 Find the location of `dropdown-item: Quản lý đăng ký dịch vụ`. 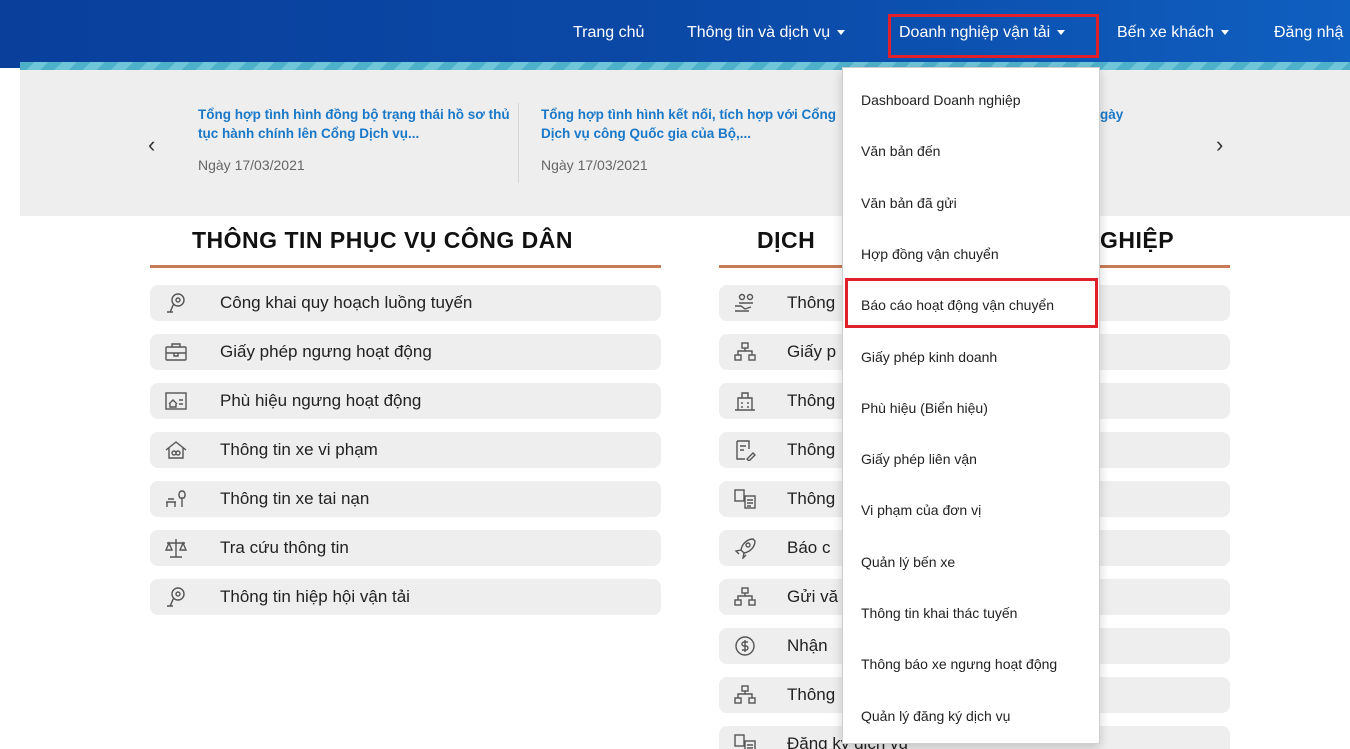

dropdown-item: Quản lý đăng ký dịch vụ is located at coordinates (935, 716).